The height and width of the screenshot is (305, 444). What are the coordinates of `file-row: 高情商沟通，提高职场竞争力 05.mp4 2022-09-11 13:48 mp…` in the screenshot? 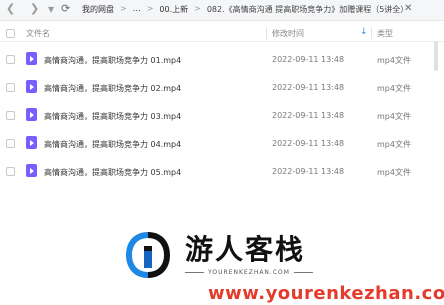 It's located at (222, 171).